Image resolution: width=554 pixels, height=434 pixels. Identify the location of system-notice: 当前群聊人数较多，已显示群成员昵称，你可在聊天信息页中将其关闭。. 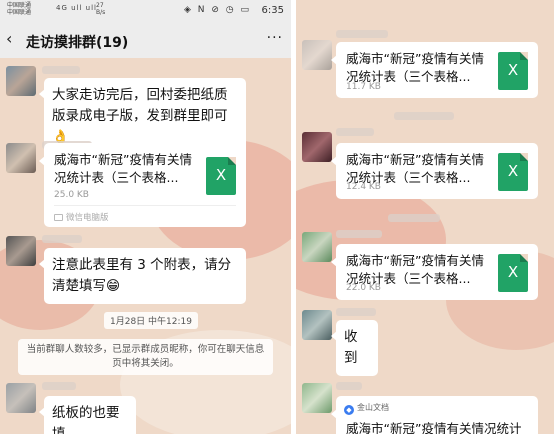
(145, 357).